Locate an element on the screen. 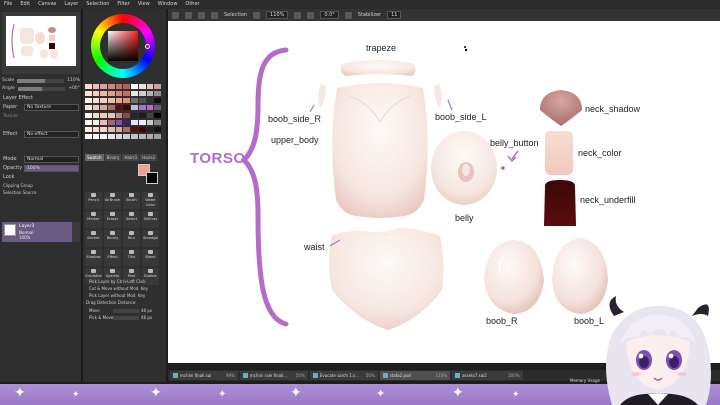 This screenshot has height=405, width=720. flip-icon is located at coordinates (348, 15).